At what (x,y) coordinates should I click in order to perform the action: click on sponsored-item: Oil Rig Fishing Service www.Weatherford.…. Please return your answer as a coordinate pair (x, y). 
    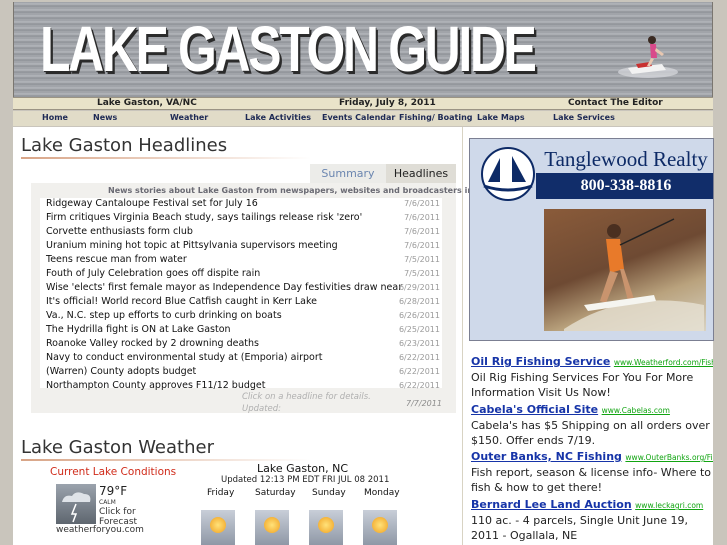
    Looking at the image, I should click on (592, 377).